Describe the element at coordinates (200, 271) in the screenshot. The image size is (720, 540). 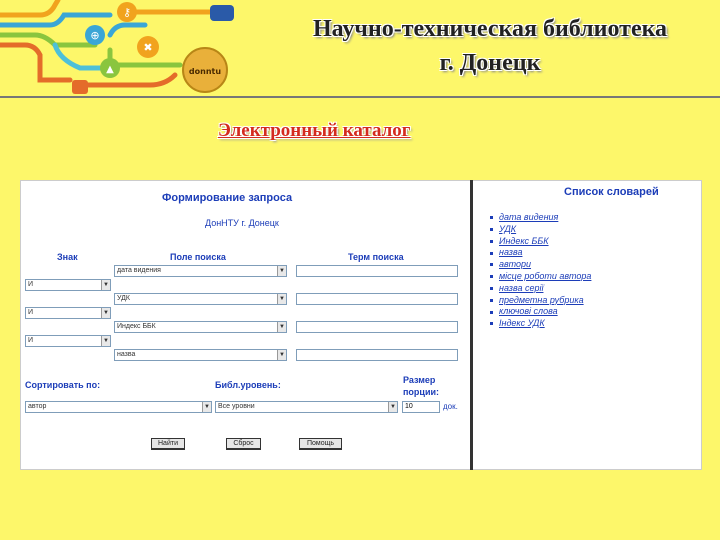
I see `field-select-1: дата видения ▼` at that location.